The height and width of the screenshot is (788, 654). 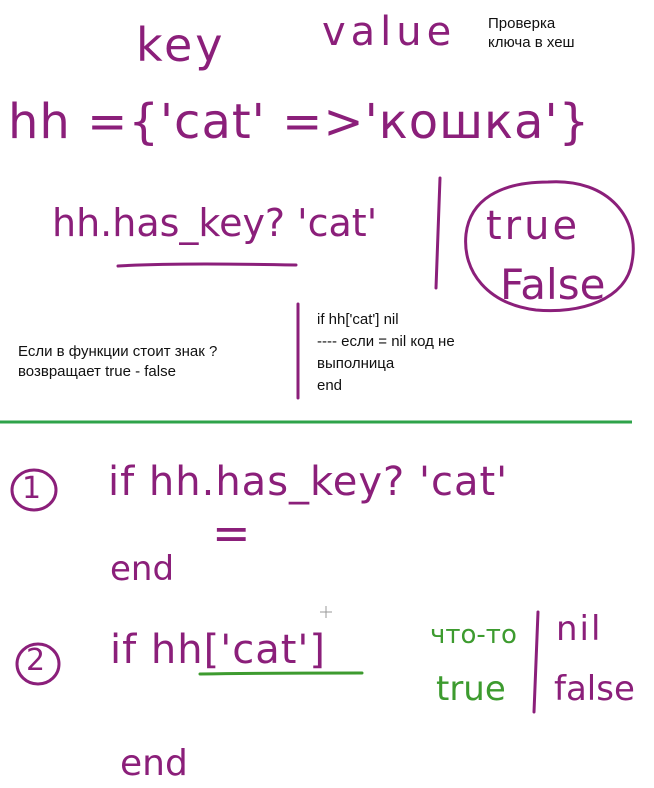 What do you see at coordinates (536, 662) in the screenshot?
I see `result-separator` at bounding box center [536, 662].